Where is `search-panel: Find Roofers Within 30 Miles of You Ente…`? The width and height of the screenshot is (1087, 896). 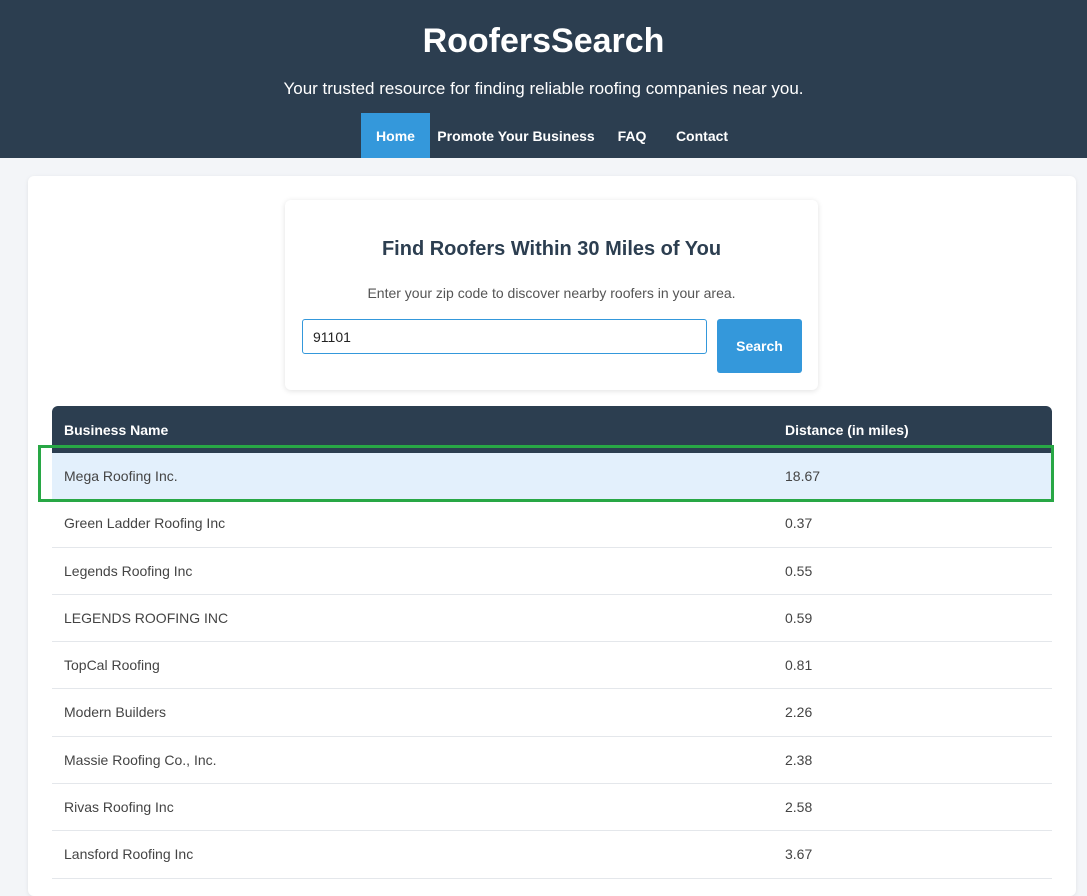 search-panel: Find Roofers Within 30 Miles of You Ente… is located at coordinates (551, 295).